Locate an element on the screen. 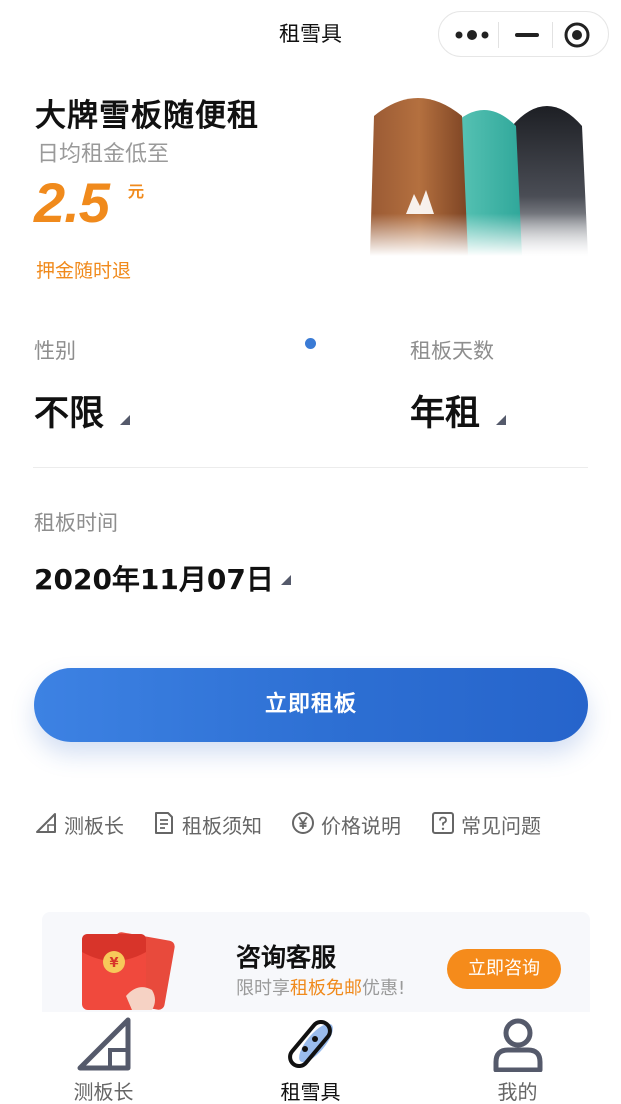 The width and height of the screenshot is (621, 1104). document-icon is located at coordinates (164, 823).